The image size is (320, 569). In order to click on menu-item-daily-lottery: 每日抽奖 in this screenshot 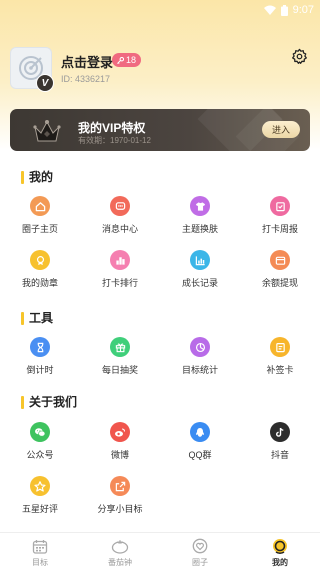, I will do `click(120, 359)`.